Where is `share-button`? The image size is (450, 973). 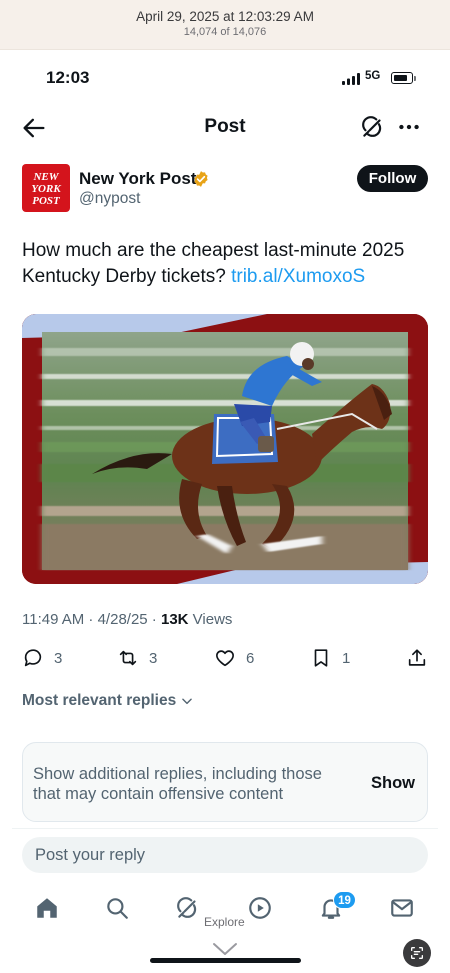
share-button is located at coordinates (417, 658).